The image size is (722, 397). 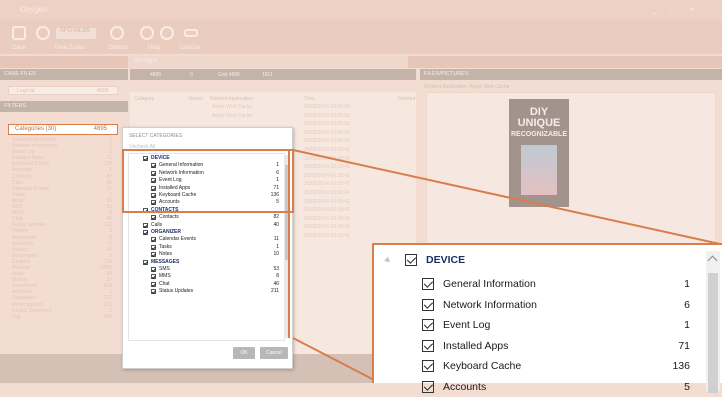 What do you see at coordinates (388, 260) in the screenshot?
I see `expand-arrow-icon` at bounding box center [388, 260].